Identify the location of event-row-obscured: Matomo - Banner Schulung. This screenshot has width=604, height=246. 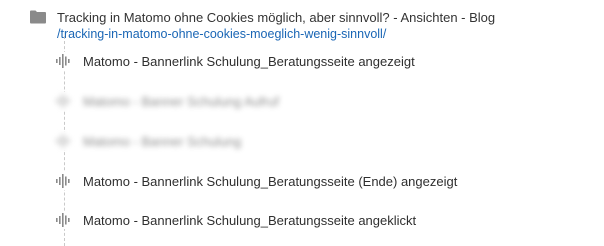
(149, 141).